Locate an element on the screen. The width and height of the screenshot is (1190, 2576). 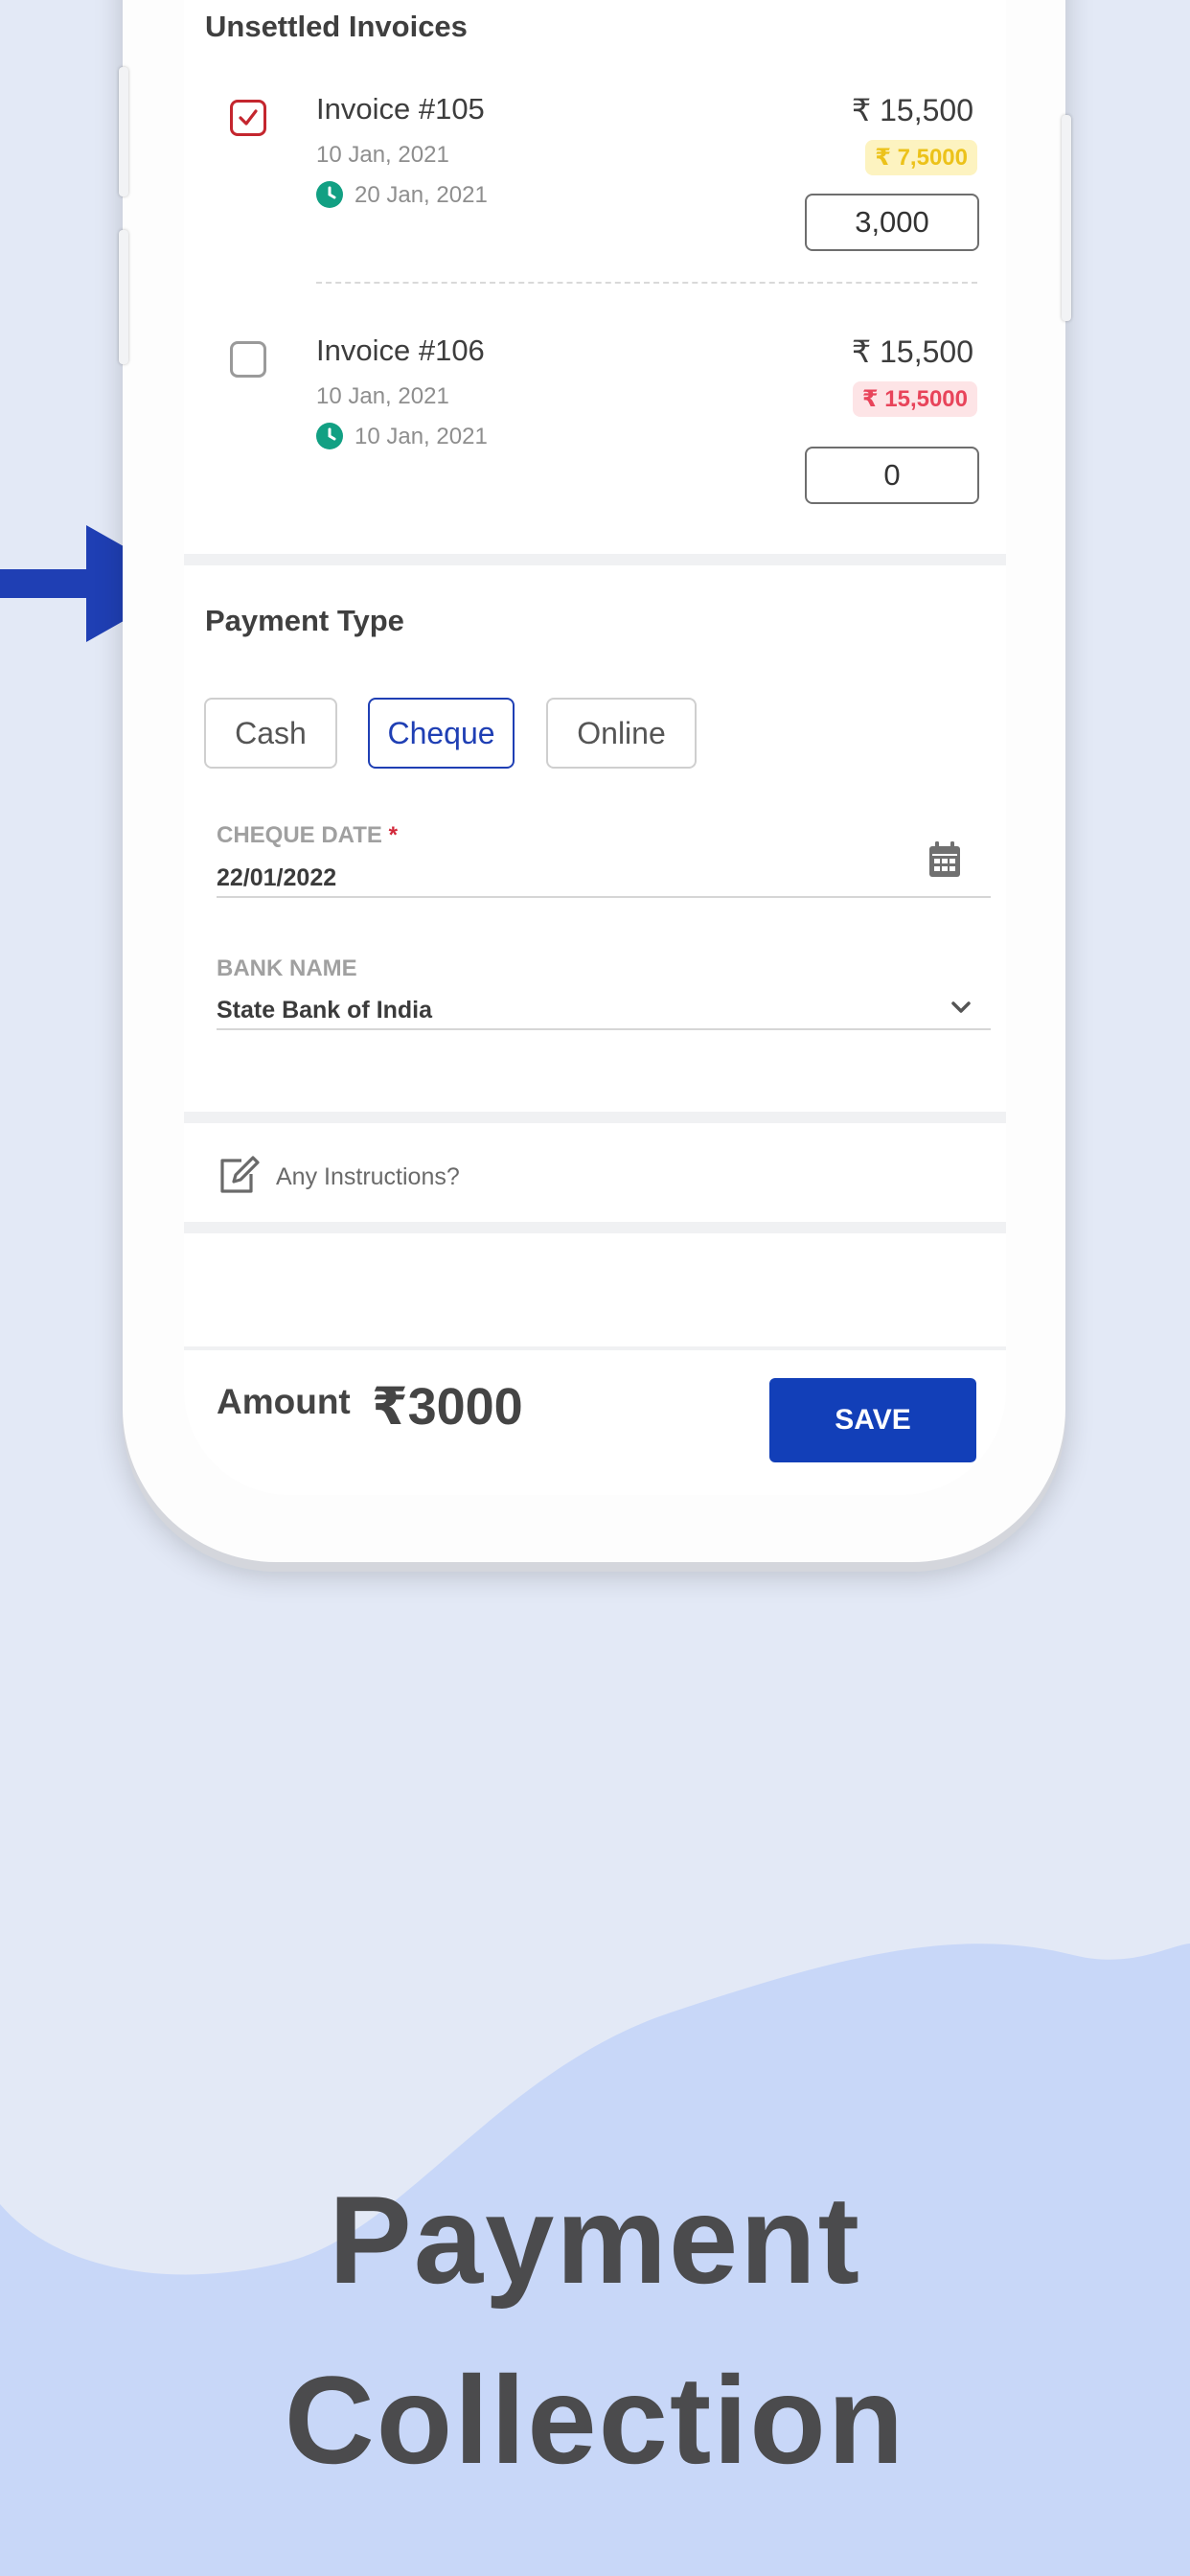
save-button: SAVE is located at coordinates (873, 1420).